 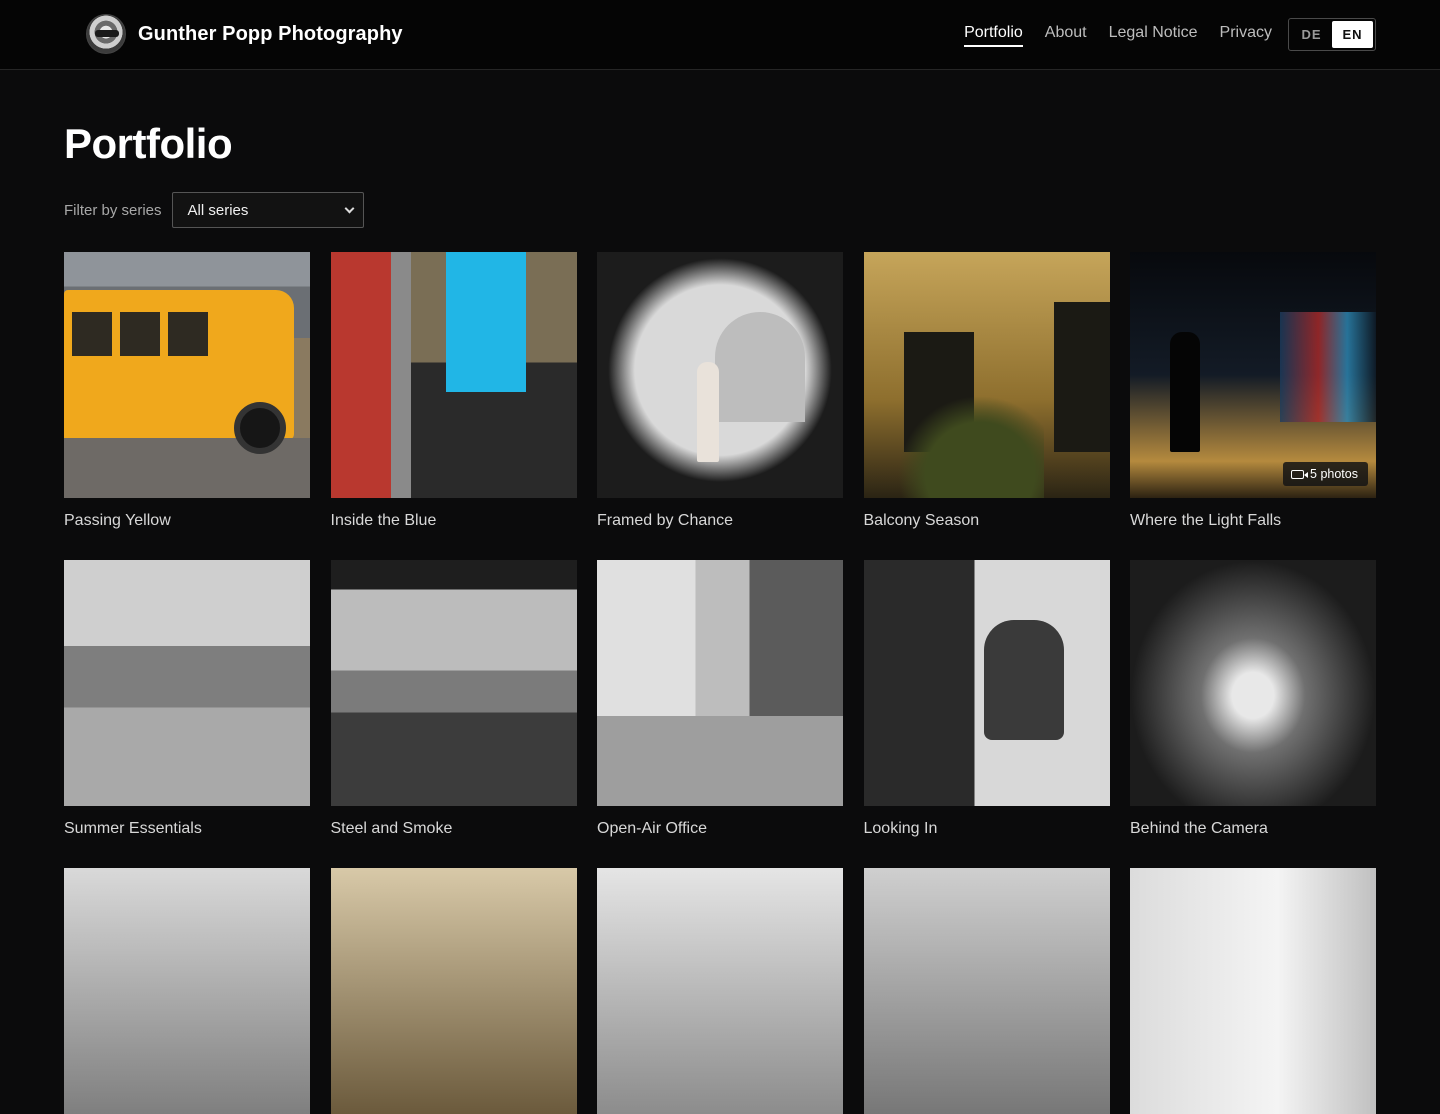 What do you see at coordinates (218, 210) in the screenshot?
I see `series-select-value: All series` at bounding box center [218, 210].